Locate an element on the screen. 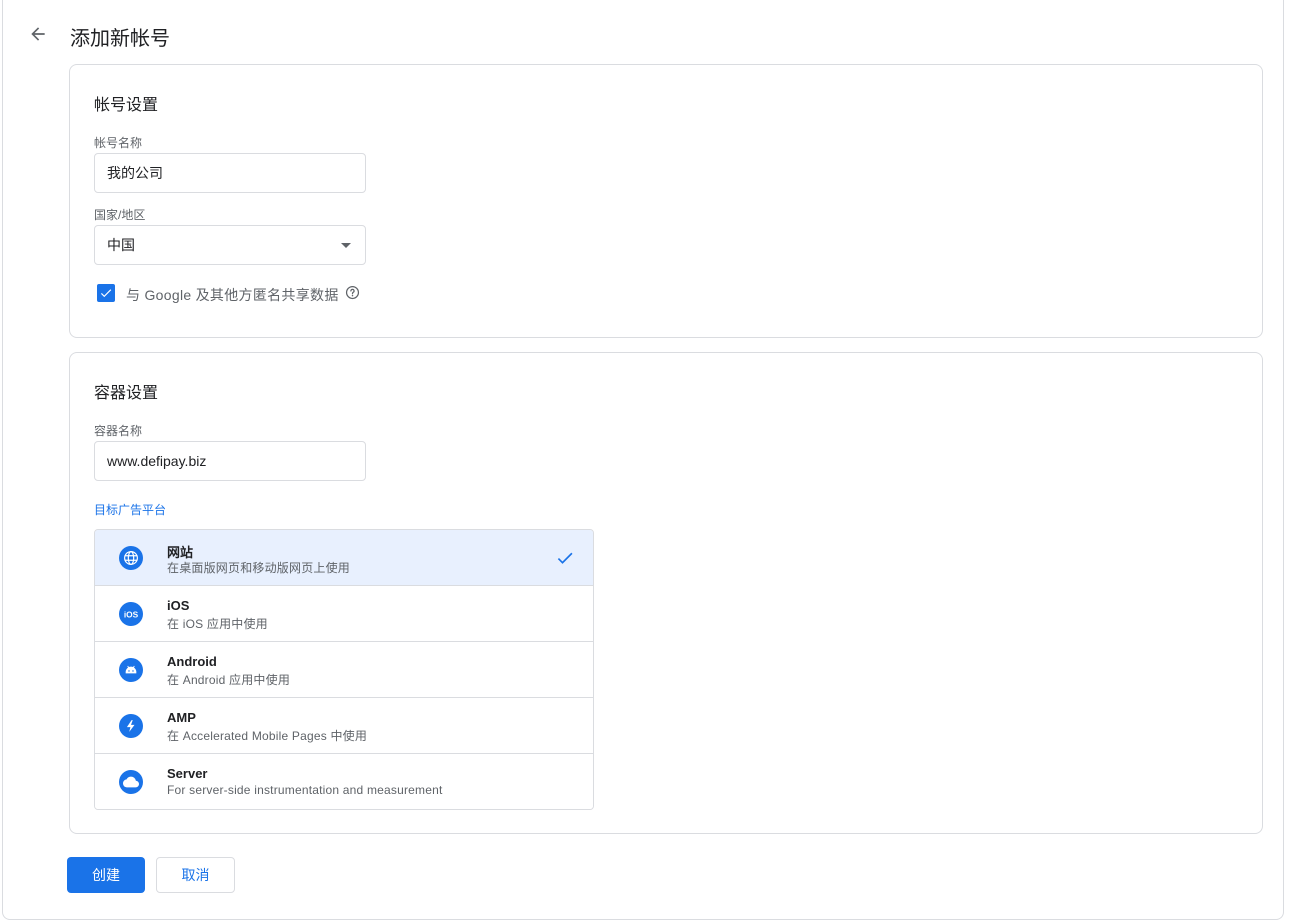 This screenshot has width=1308, height=920. platform-option-android: Android 在 Android 应用中使用 is located at coordinates (344, 670).